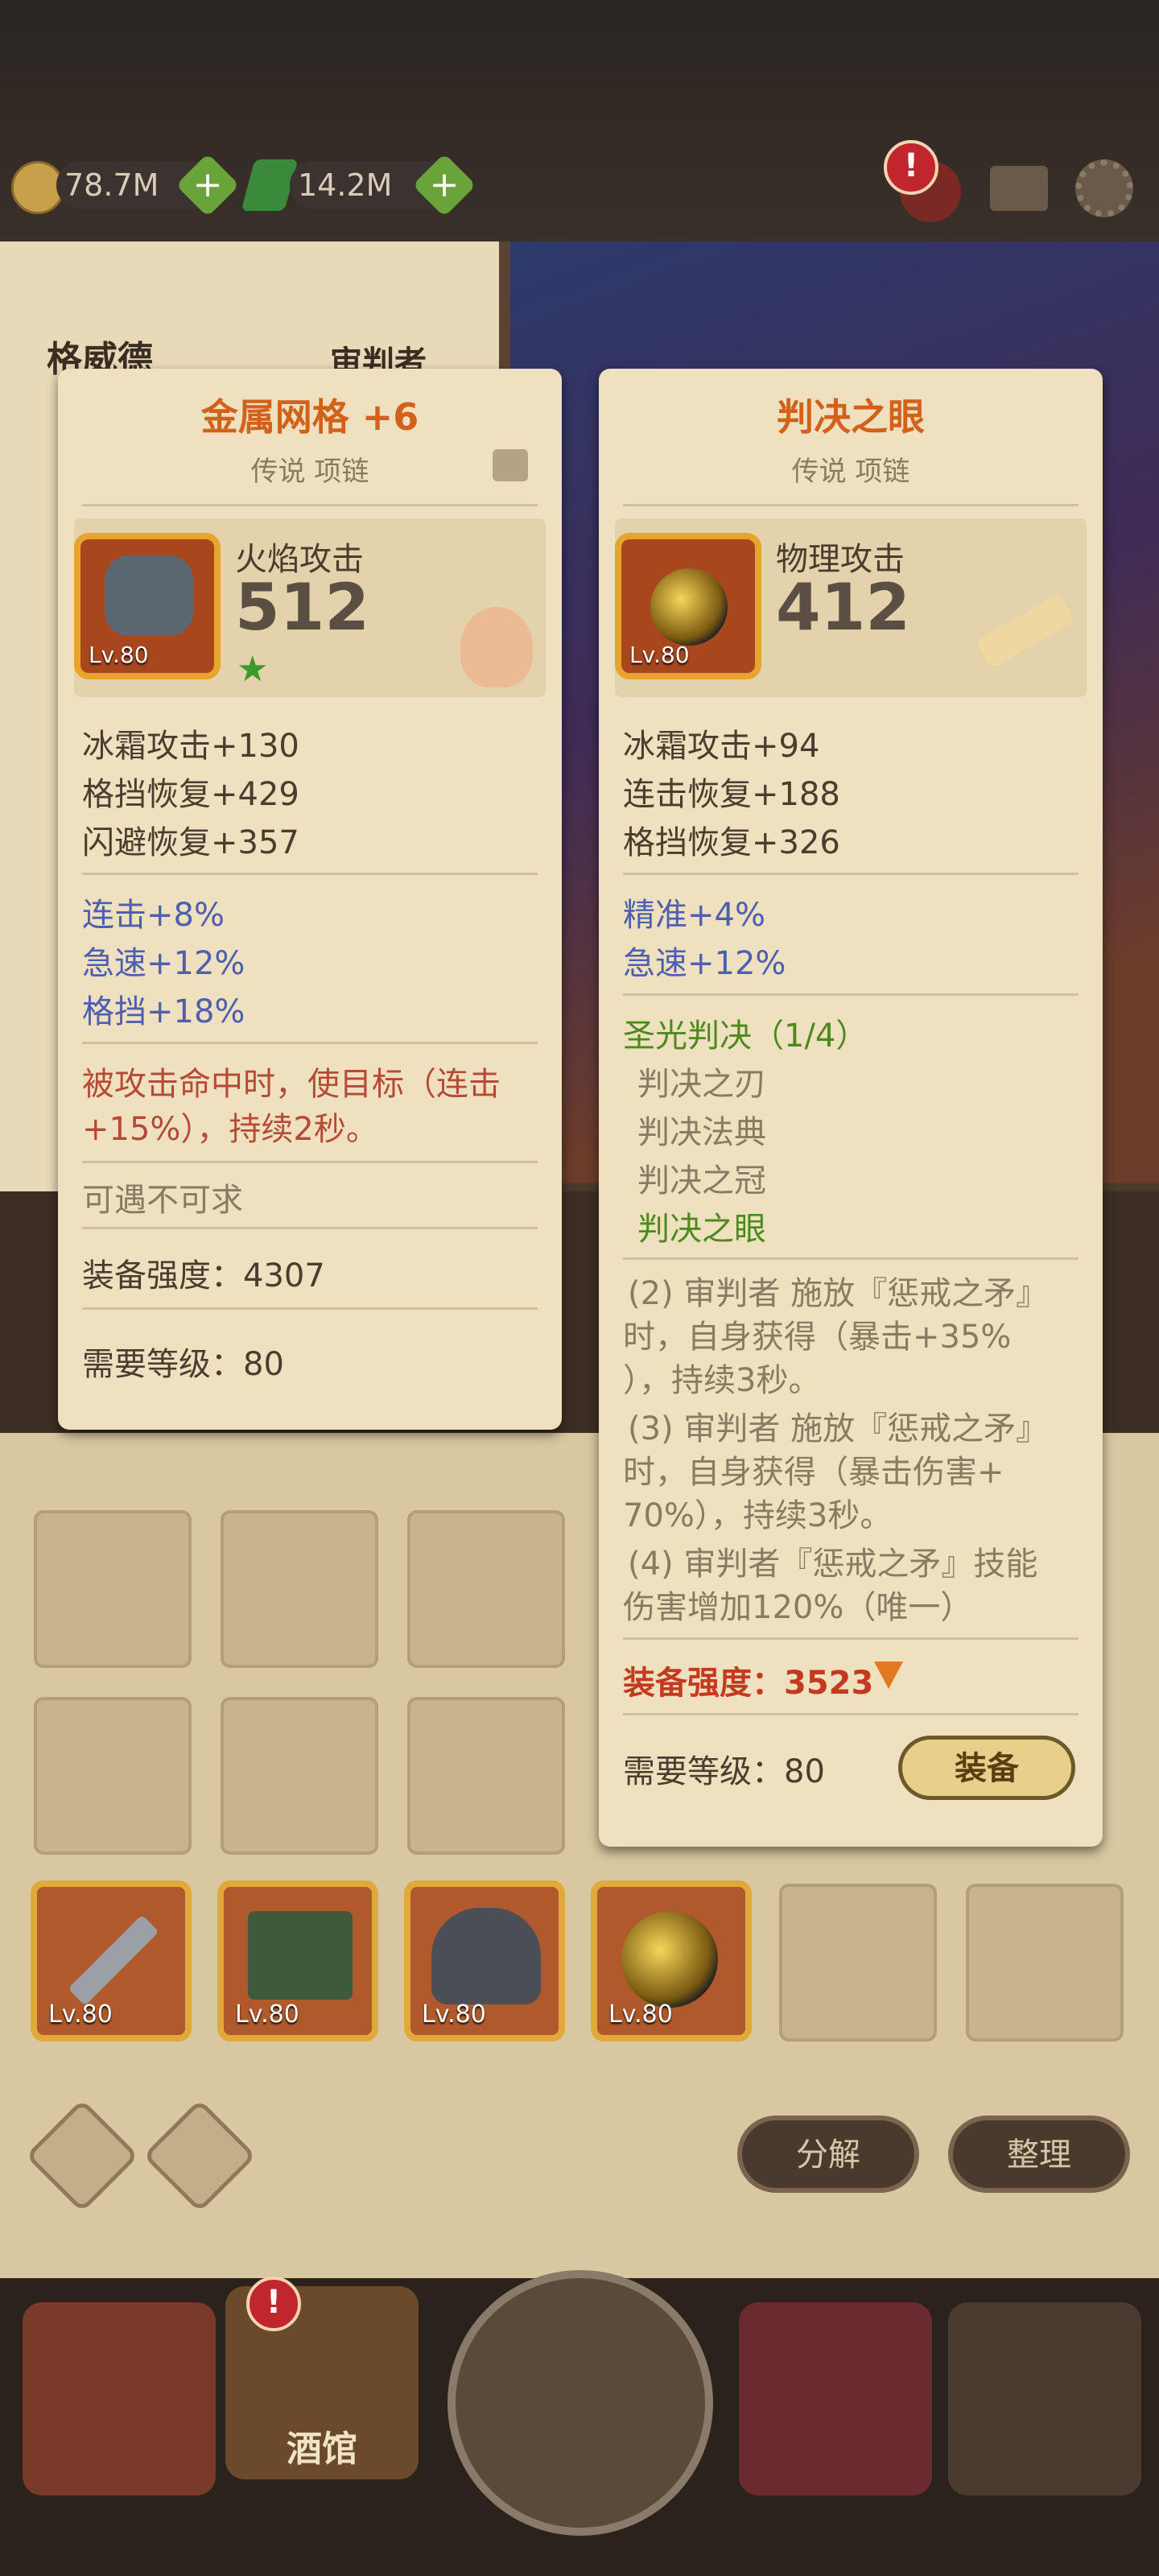 The image size is (1159, 2576). What do you see at coordinates (496, 647) in the screenshot?
I see `fire-icon` at bounding box center [496, 647].